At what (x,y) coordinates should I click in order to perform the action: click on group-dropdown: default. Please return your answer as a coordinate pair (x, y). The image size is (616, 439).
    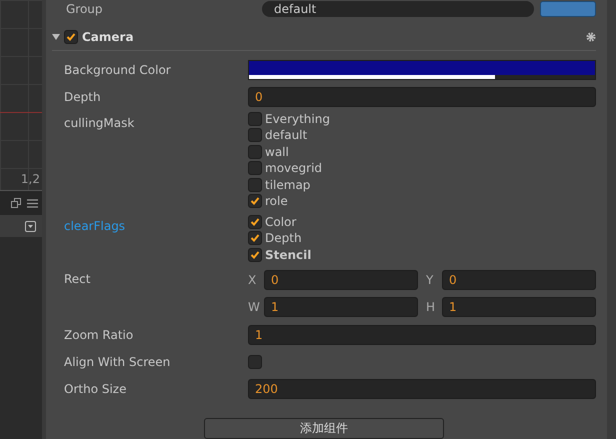
    Looking at the image, I should click on (398, 9).